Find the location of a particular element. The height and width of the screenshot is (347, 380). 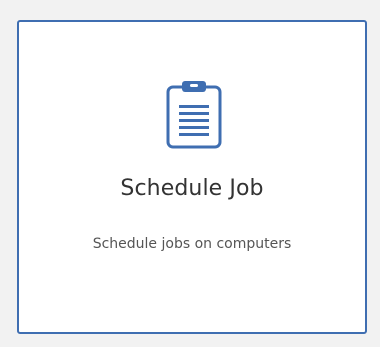

card-title: Schedule Job is located at coordinates (192, 188).